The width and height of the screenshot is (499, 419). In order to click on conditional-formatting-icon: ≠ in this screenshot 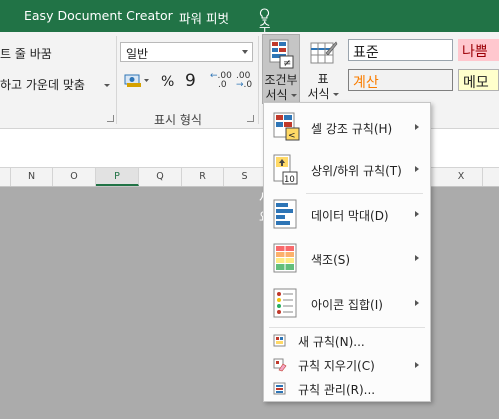, I will do `click(281, 54)`.